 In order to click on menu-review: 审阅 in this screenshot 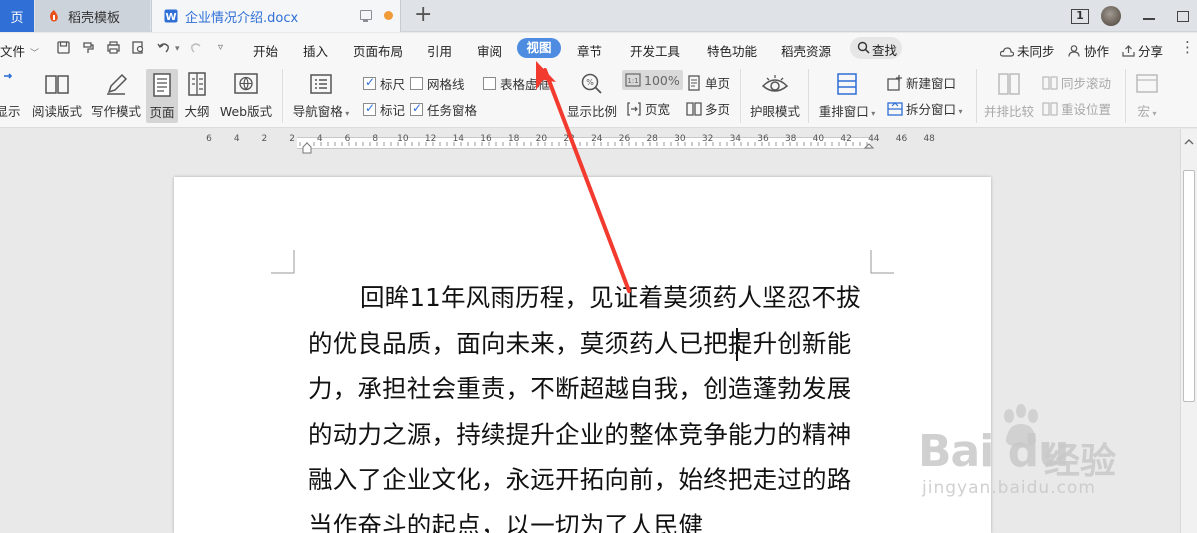, I will do `click(489, 50)`.